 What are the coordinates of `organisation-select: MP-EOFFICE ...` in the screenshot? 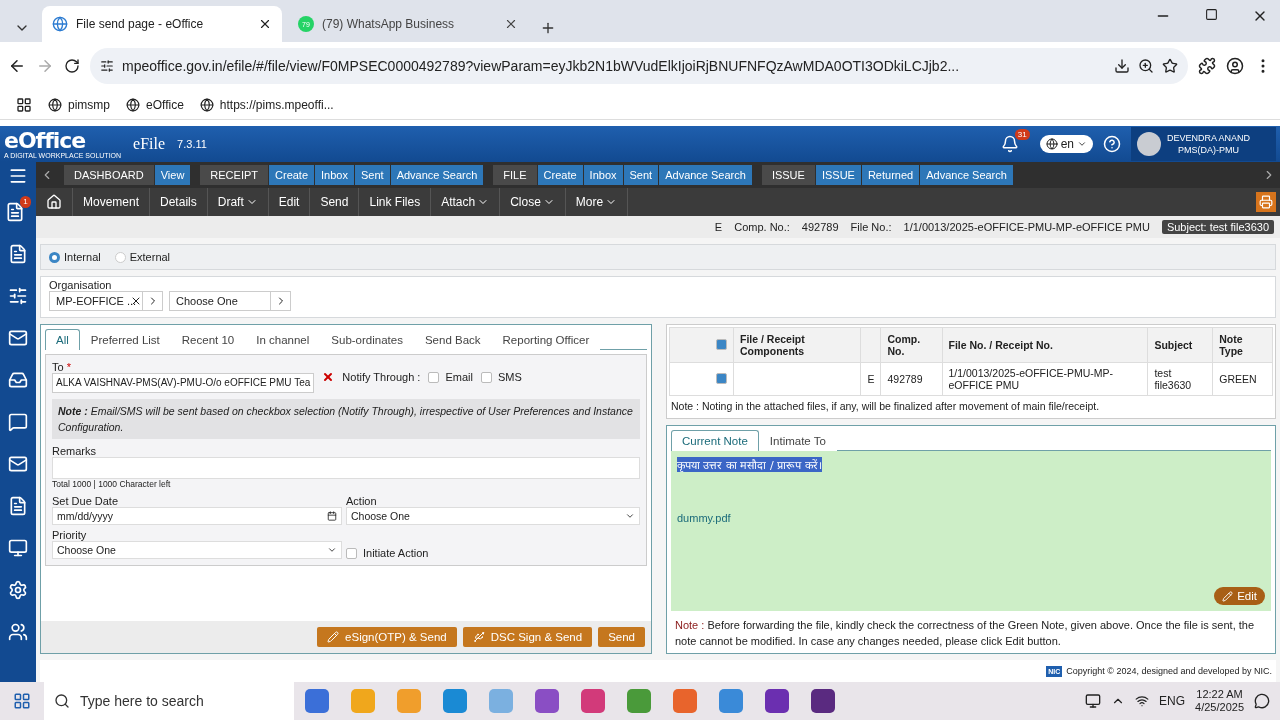 It's located at (106, 301).